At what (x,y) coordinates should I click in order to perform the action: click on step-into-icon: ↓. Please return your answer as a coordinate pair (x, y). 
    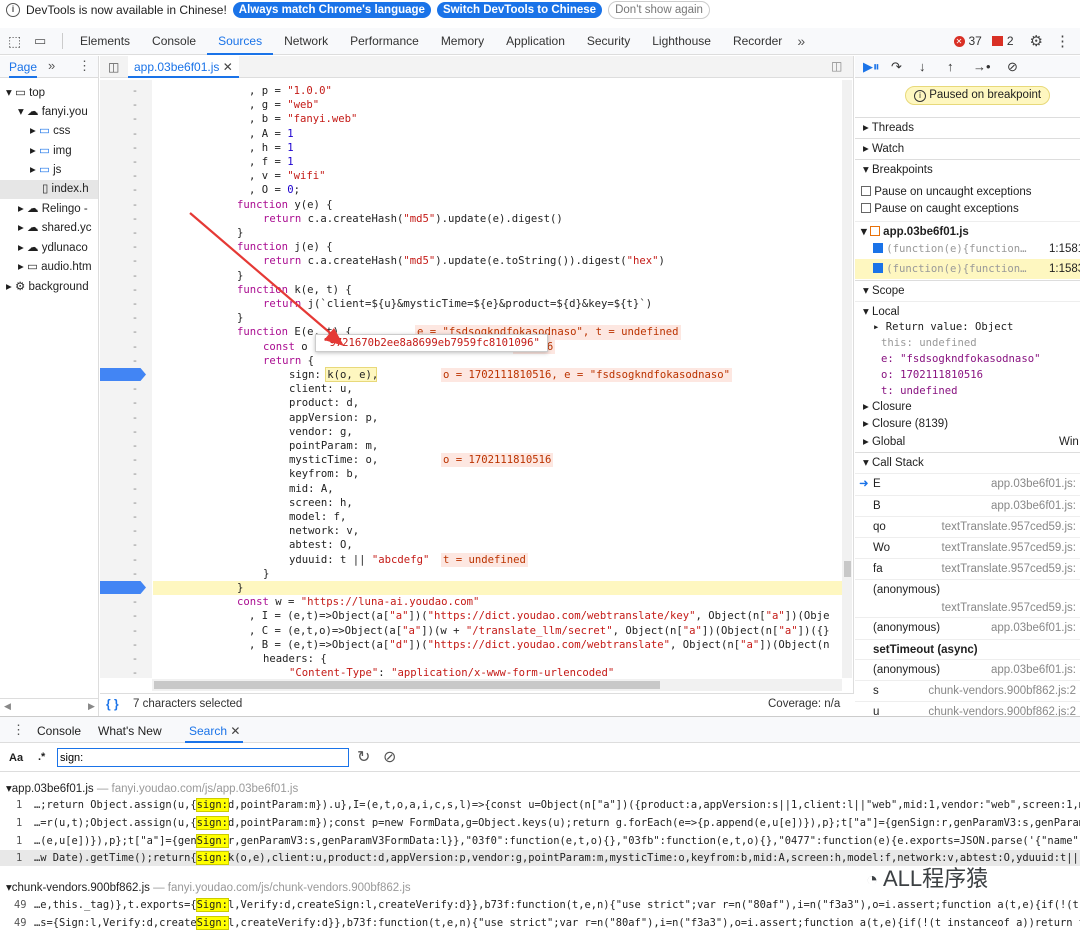
    Looking at the image, I should click on (922, 66).